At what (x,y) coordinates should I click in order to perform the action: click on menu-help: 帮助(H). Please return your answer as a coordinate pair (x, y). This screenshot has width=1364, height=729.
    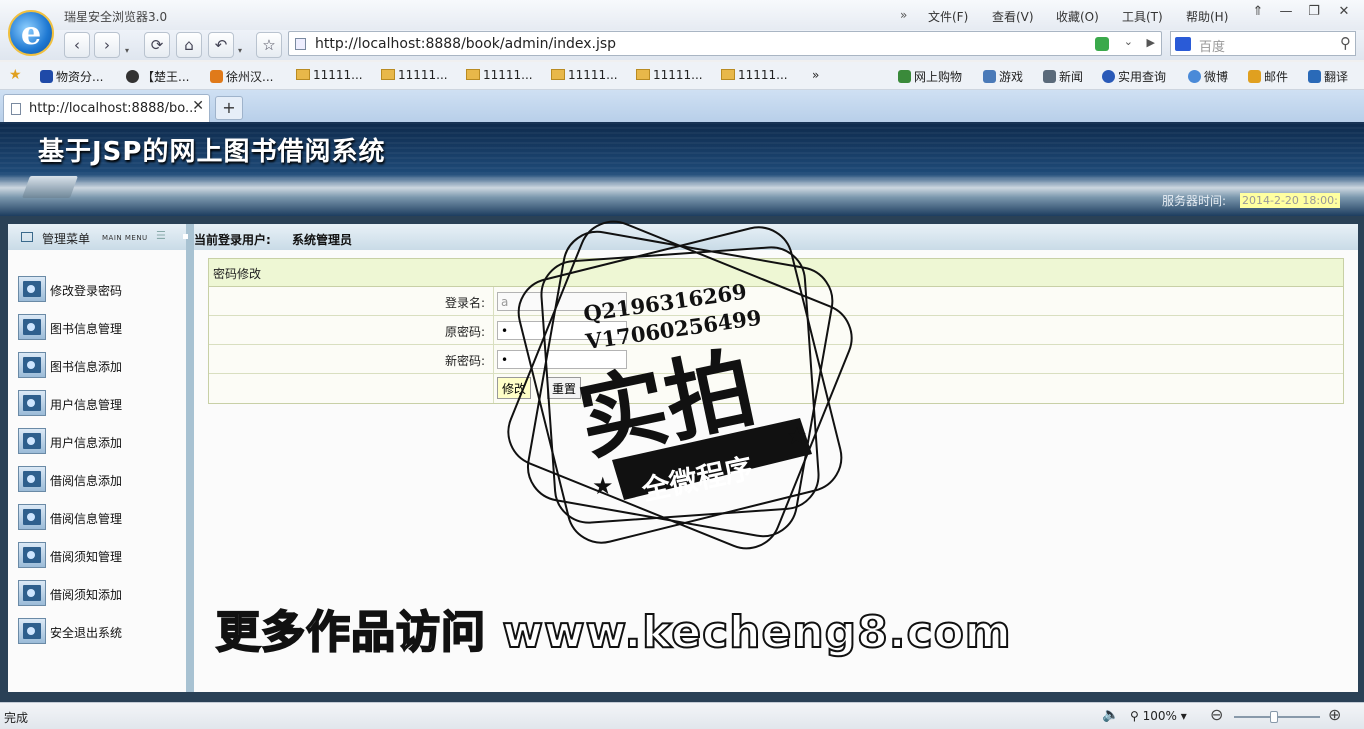
    Looking at the image, I should click on (1207, 16).